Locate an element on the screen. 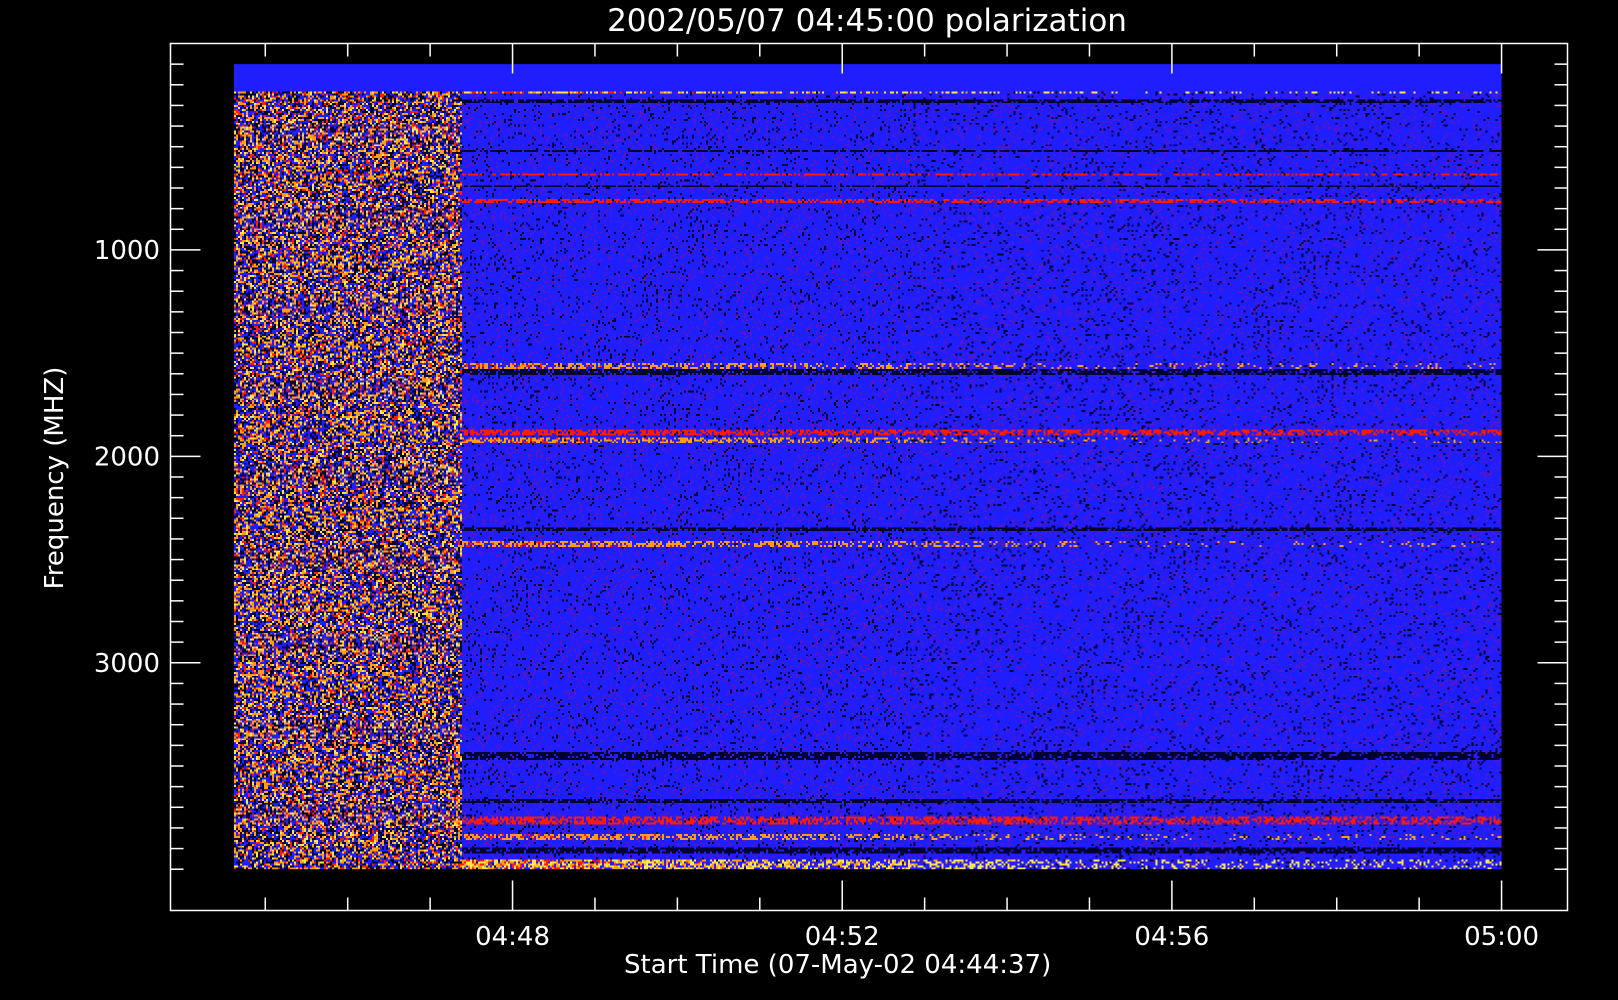 Image resolution: width=1618 pixels, height=1000 pixels. x-tick-label: 04:48 is located at coordinates (512, 937).